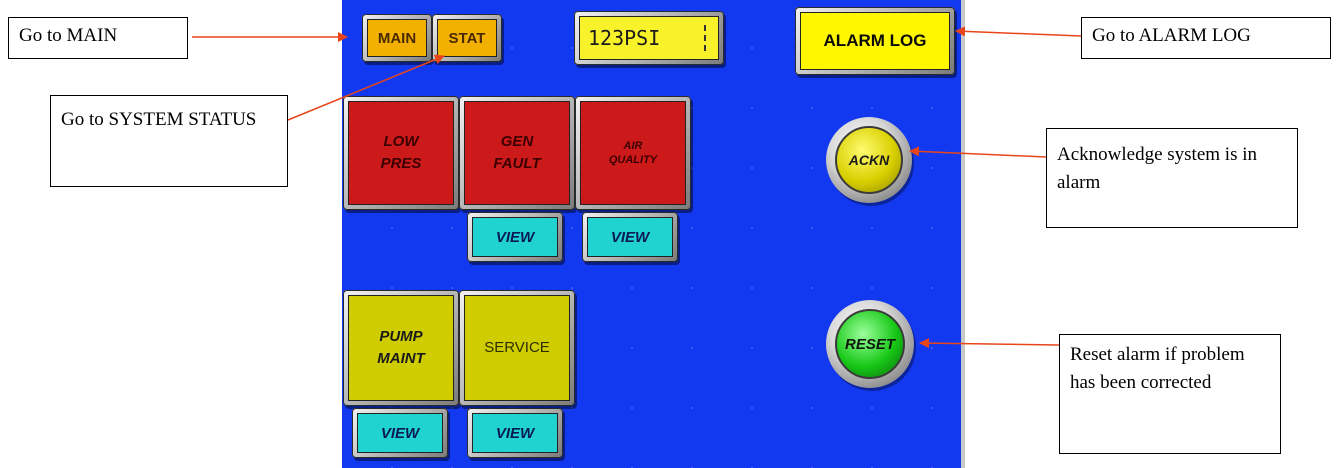 The height and width of the screenshot is (468, 1344). Describe the element at coordinates (1172, 178) in the screenshot. I see `callout-acknowledge: Acknowledge system is in alarm` at that location.